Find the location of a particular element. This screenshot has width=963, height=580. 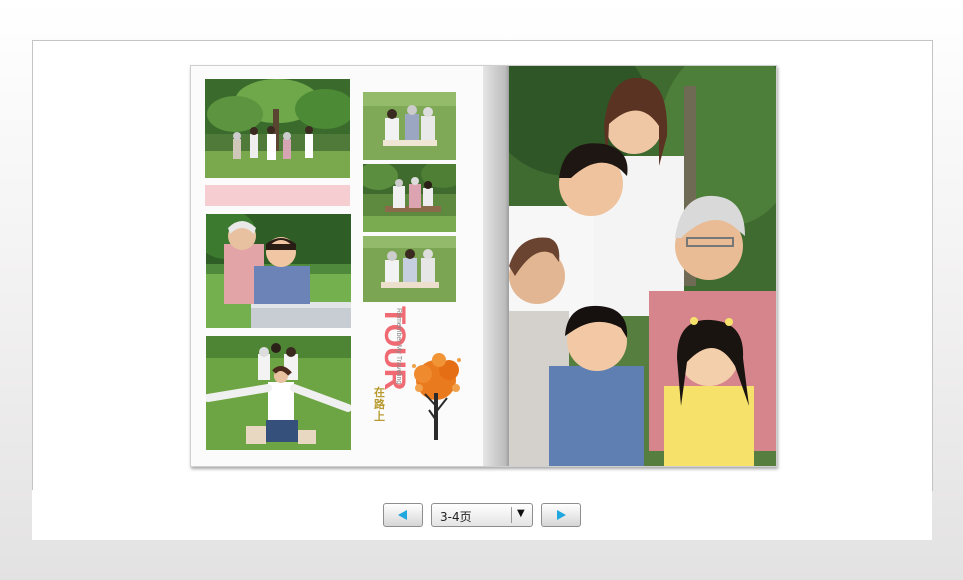

book-spine-shadow is located at coordinates (496, 266).